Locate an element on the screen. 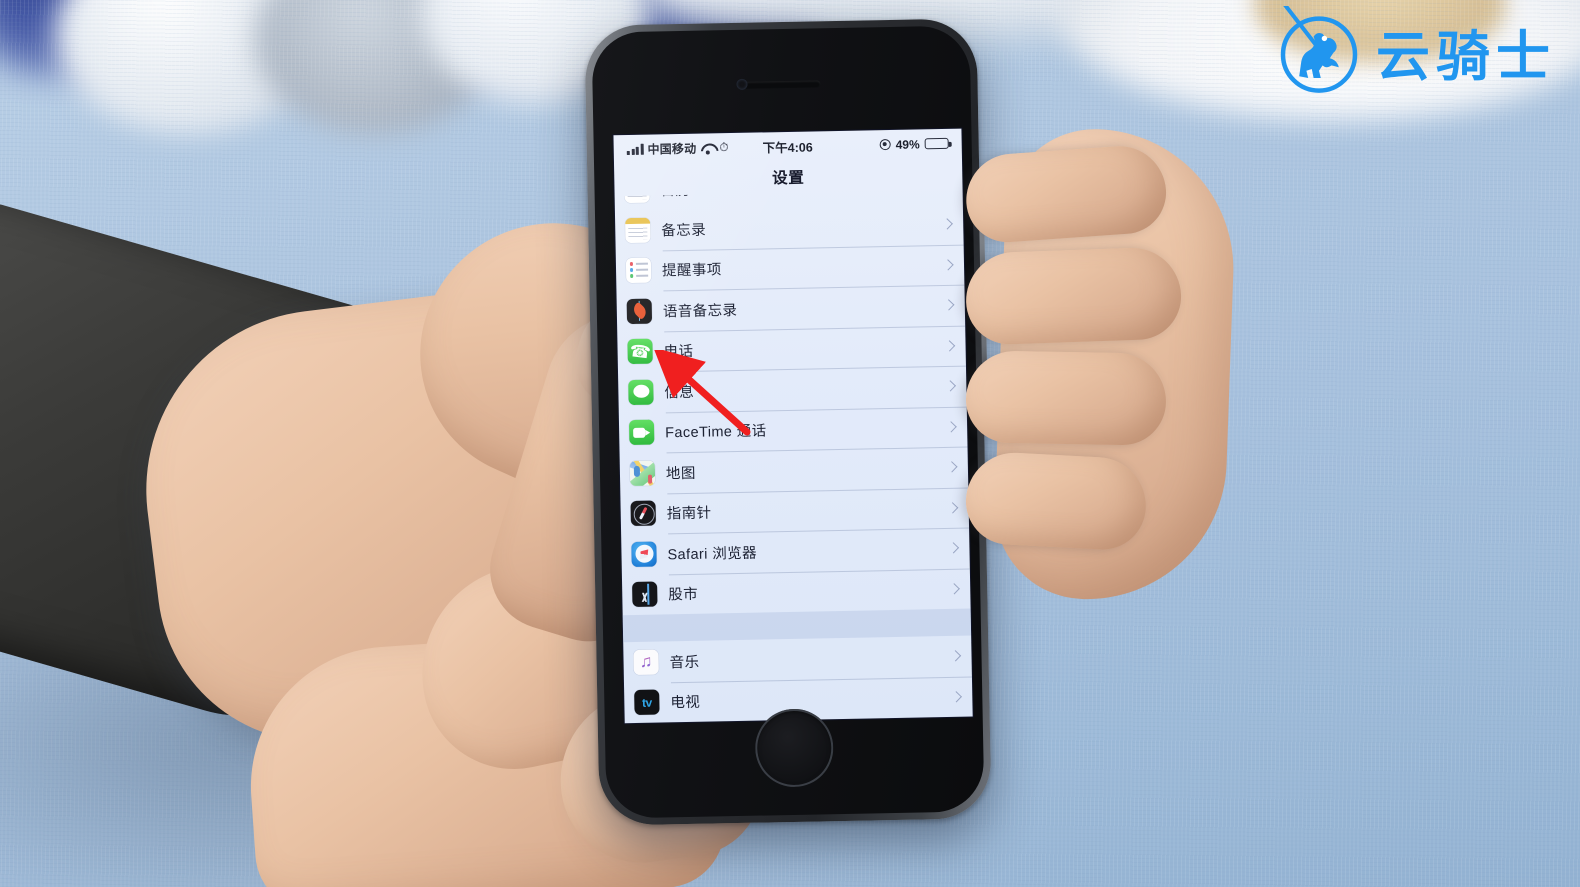  maps-icon is located at coordinates (642, 473).